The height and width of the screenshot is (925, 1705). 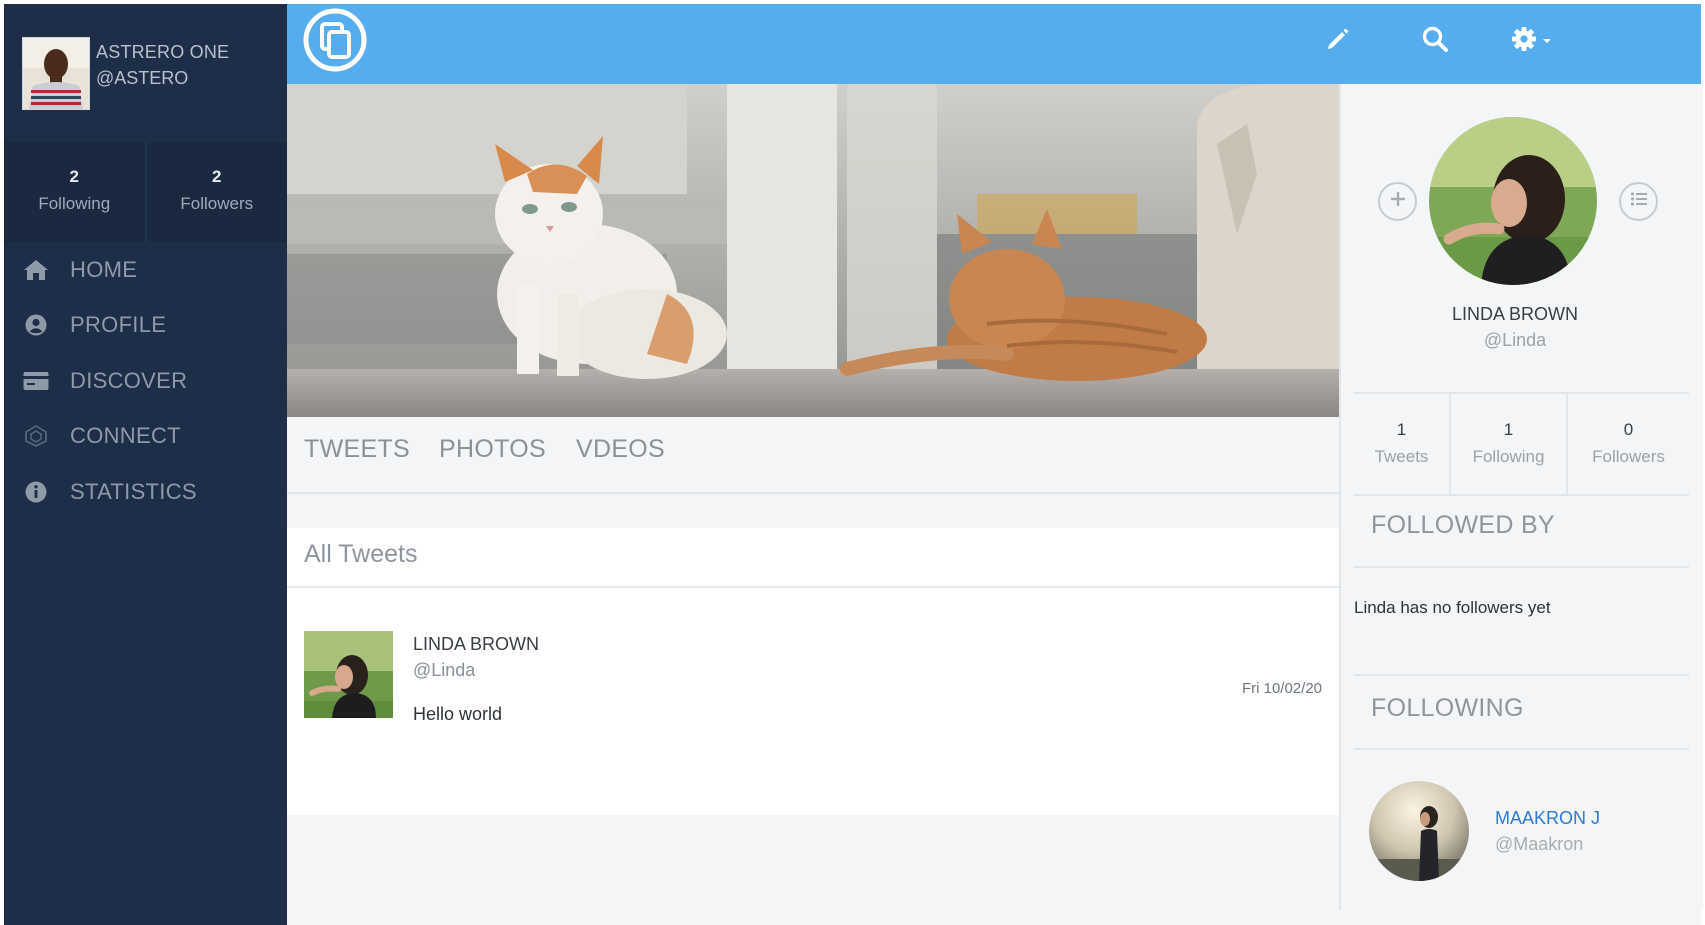 What do you see at coordinates (1513, 201) in the screenshot?
I see `profile-avatar` at bounding box center [1513, 201].